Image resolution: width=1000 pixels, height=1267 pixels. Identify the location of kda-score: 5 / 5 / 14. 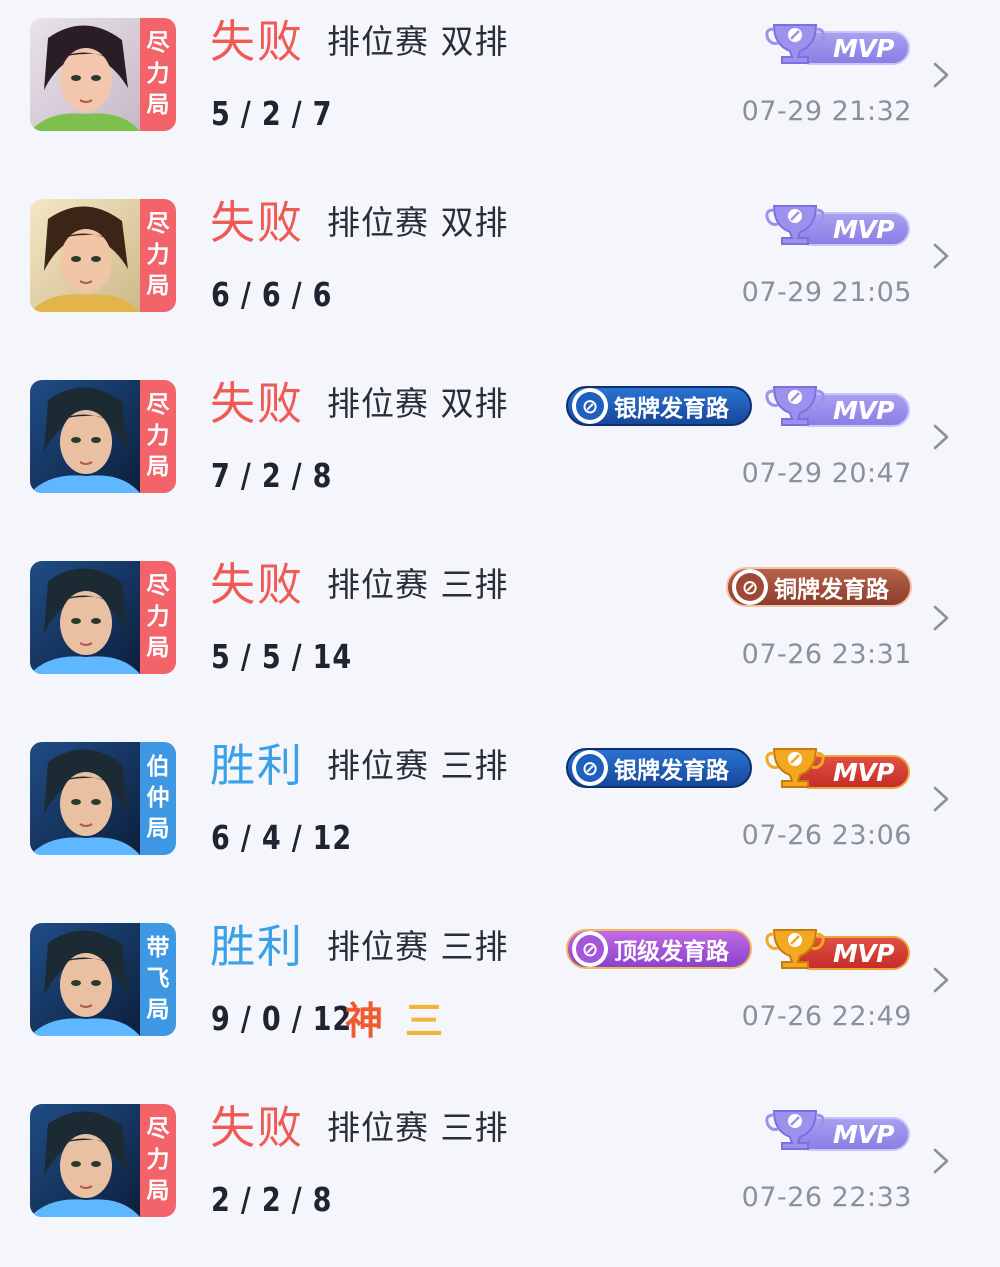
(281, 656).